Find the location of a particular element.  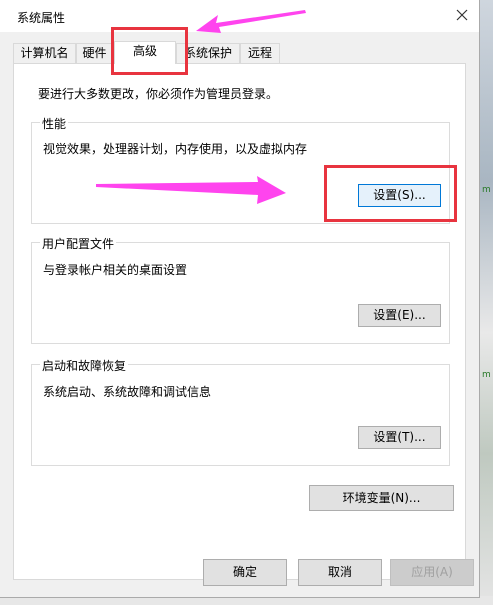

annotation-arrows is located at coordinates (201, 107).